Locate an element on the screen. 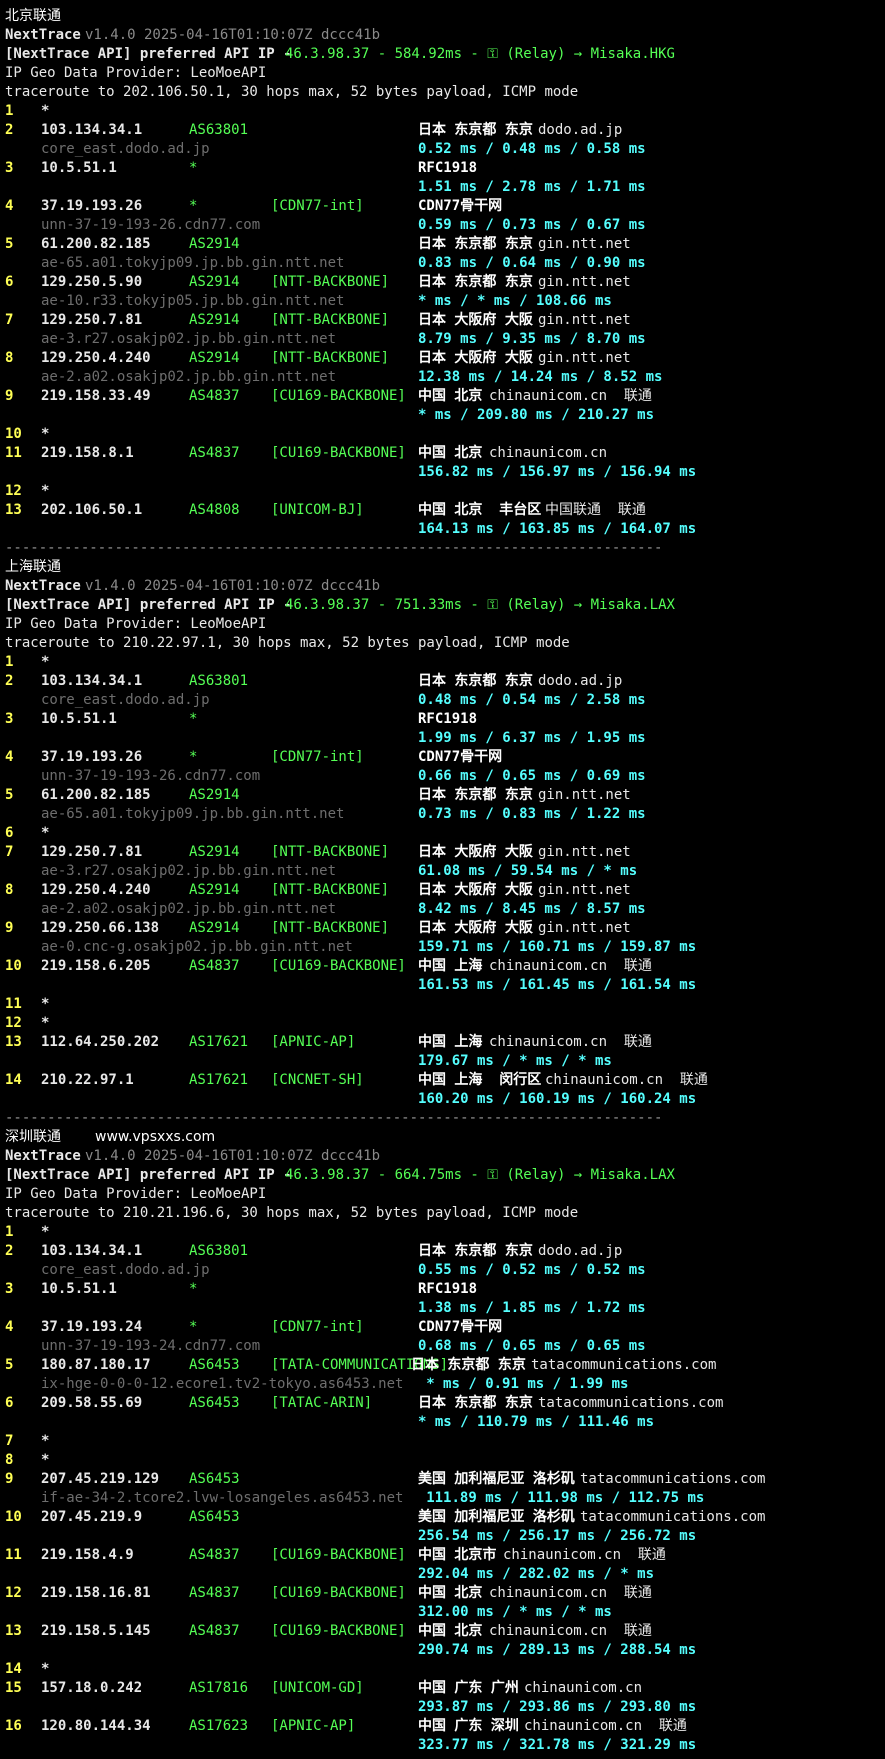 The width and height of the screenshot is (885, 1759). hop-asn: AS17623 is located at coordinates (219, 1726).